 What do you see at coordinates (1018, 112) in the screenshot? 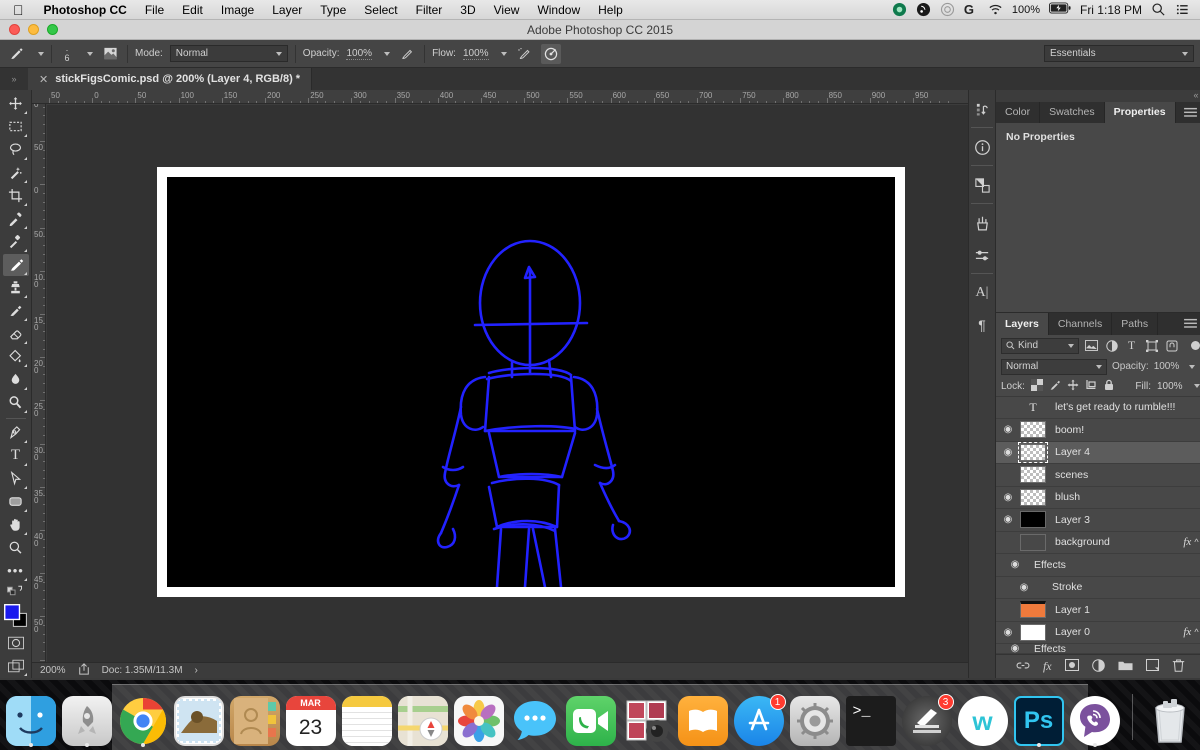
I see `tab-color: Color` at bounding box center [1018, 112].